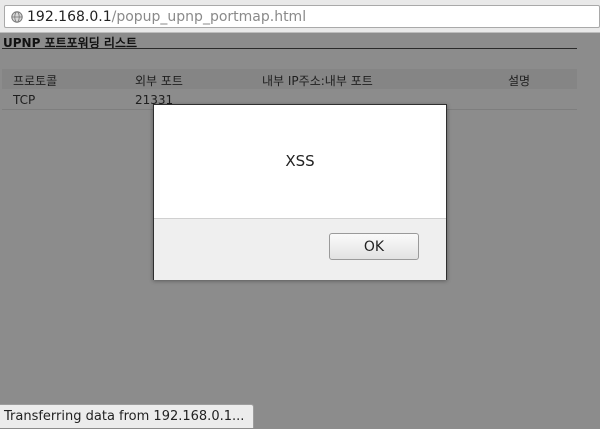  I want to click on cell-protocol: TCP, so click(24, 100).